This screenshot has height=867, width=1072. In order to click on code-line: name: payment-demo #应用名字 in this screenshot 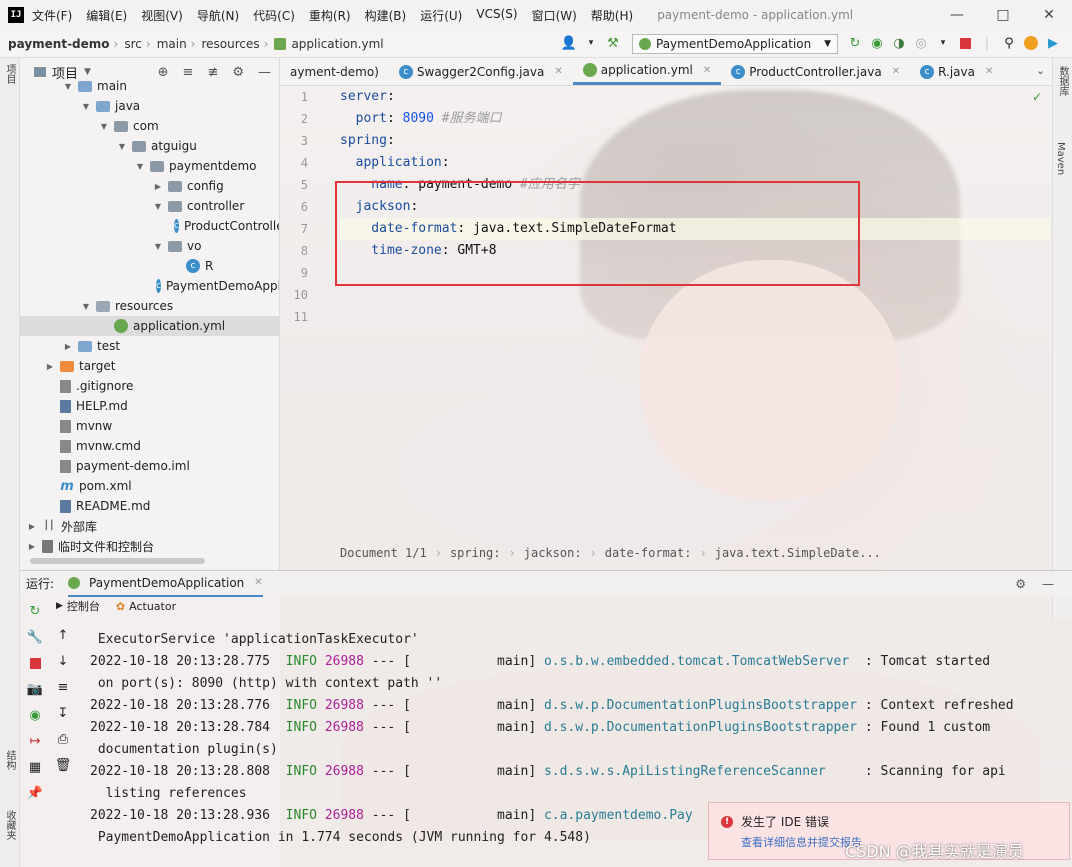, I will do `click(695, 185)`.